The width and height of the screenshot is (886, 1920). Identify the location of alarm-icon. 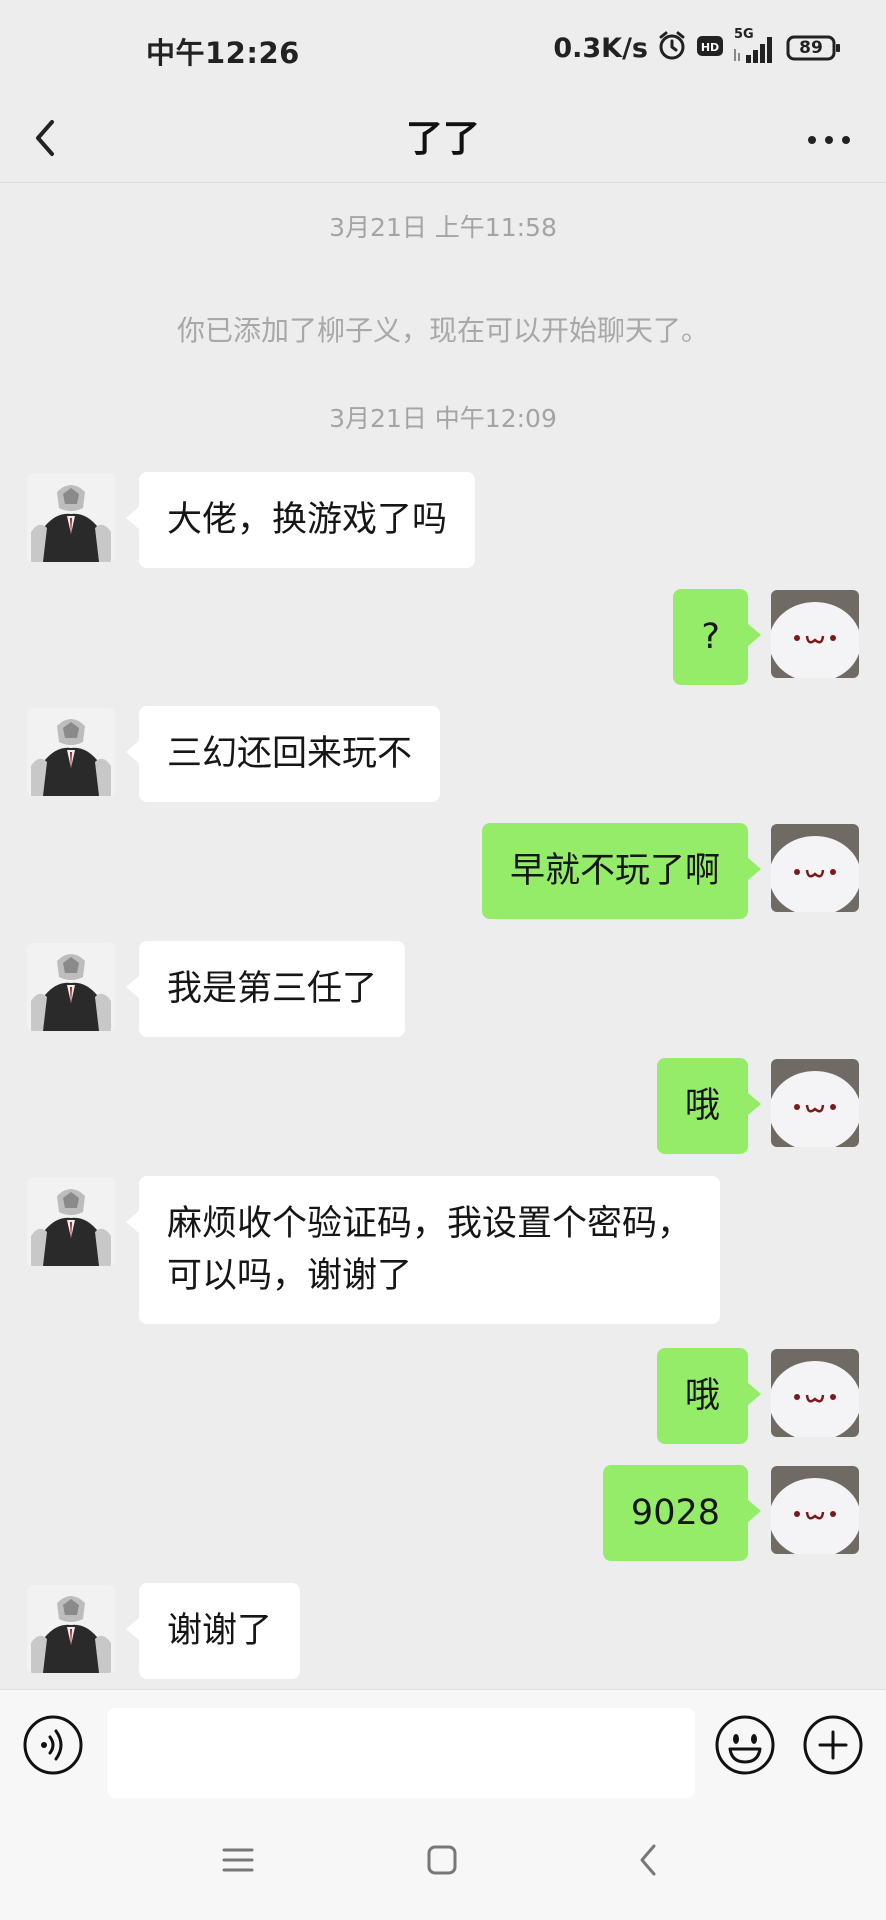
(672, 48).